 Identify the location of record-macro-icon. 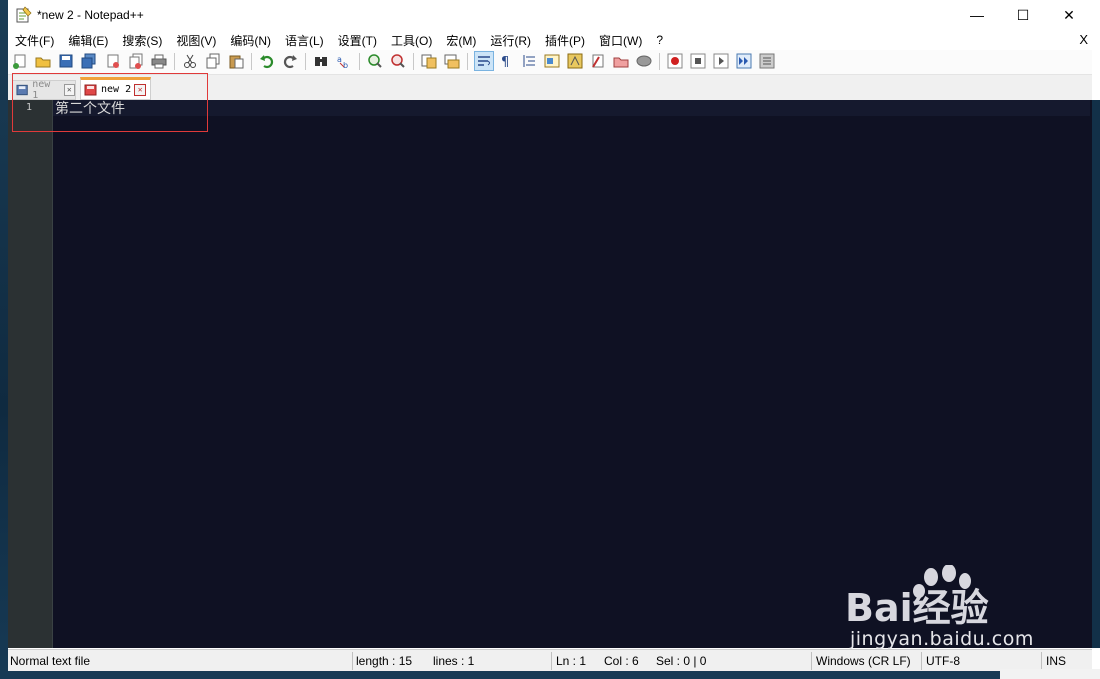
(675, 61).